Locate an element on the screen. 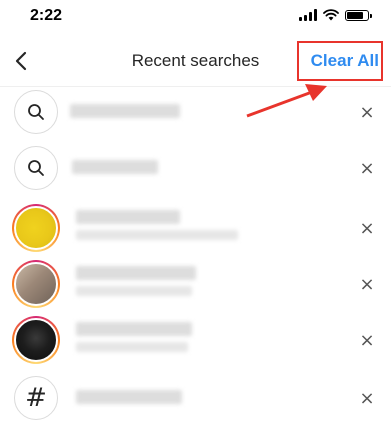 This screenshot has width=391, height=426. cellular-signal-icon is located at coordinates (308, 15).